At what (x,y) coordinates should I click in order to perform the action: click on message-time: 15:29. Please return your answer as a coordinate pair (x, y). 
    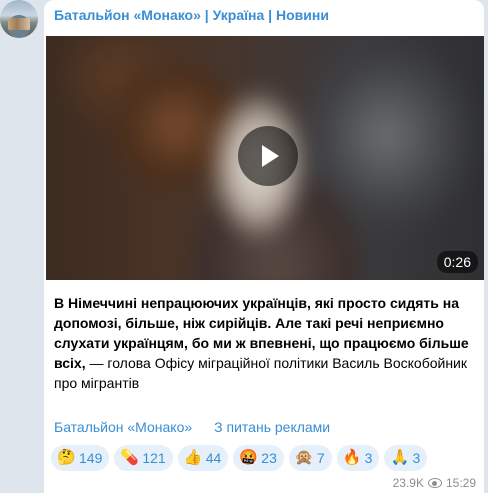
    Looking at the image, I should click on (460, 483).